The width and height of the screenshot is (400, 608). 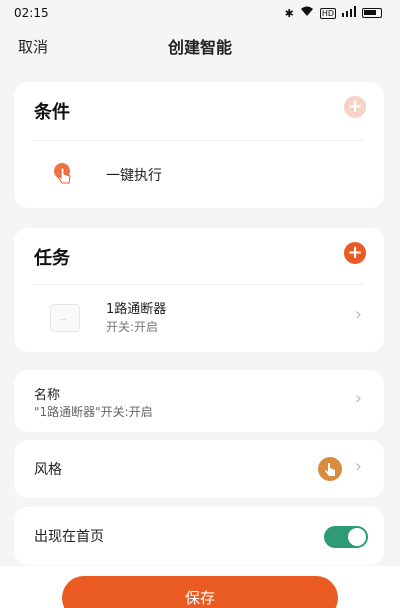 I want to click on show-on-home-row: 出现在首页, so click(x=199, y=536).